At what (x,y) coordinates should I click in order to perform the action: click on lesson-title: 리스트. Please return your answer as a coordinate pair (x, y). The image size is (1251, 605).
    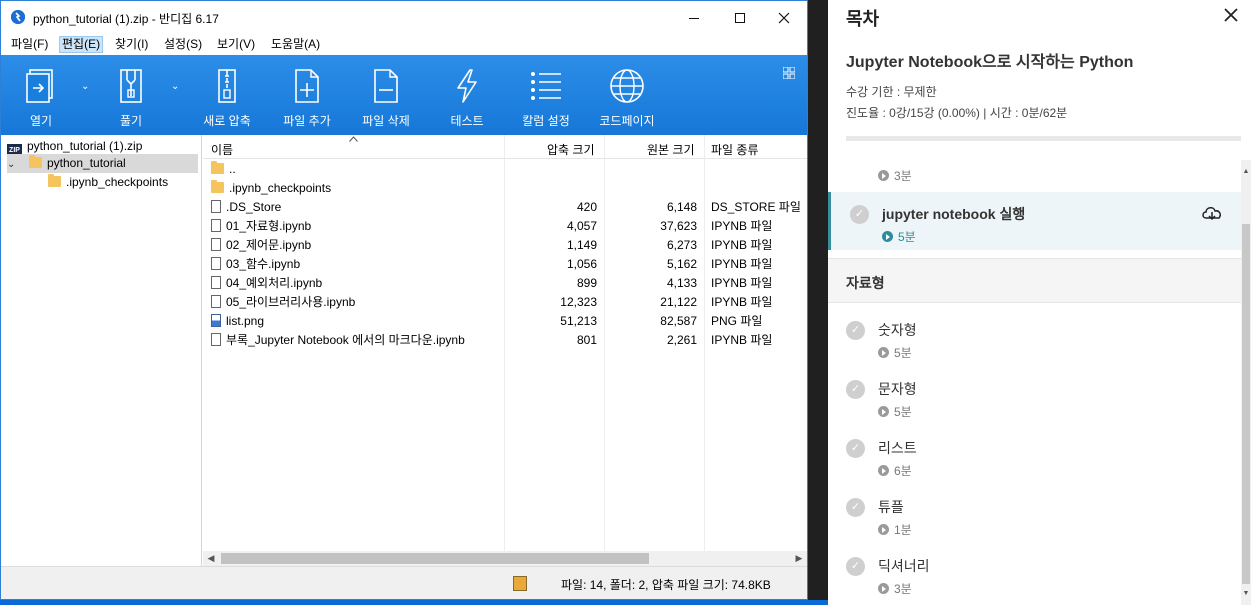
    Looking at the image, I should click on (897, 448).